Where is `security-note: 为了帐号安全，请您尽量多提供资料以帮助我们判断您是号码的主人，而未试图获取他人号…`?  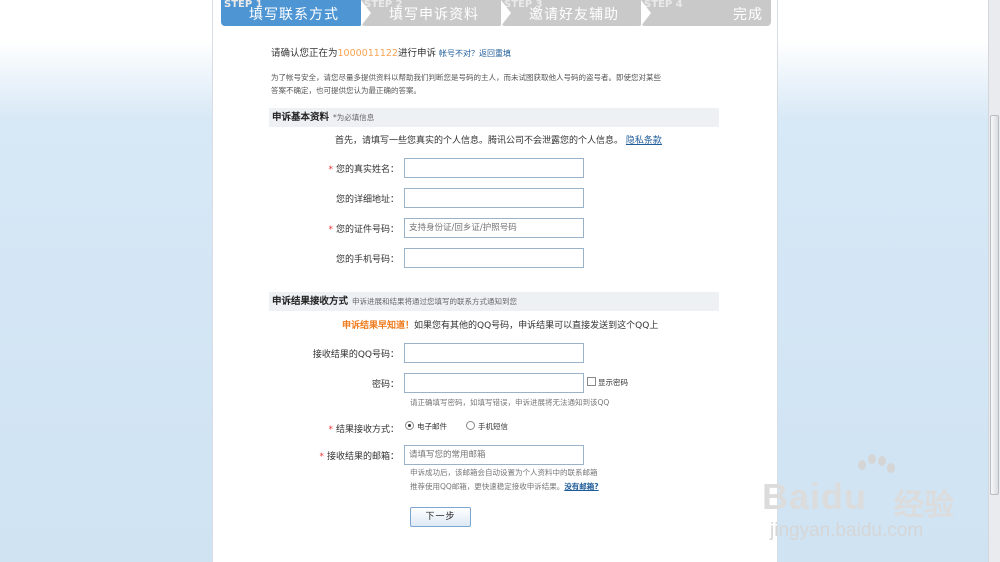
security-note: 为了帐号安全，请您尽量多提供资料以帮助我们判断您是号码的主人，而未试图获取他人号… is located at coordinates (466, 84).